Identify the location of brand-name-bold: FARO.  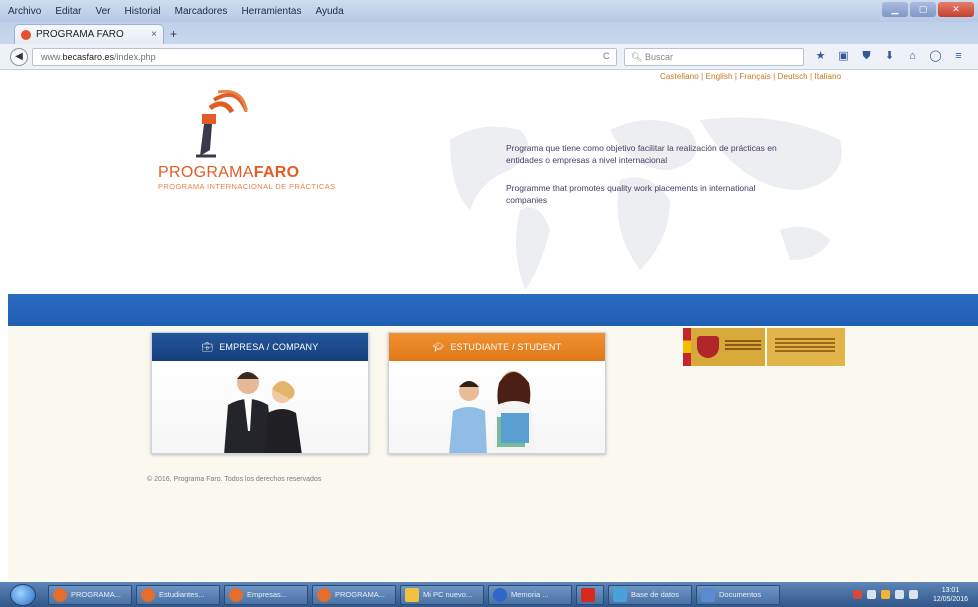
(276, 172).